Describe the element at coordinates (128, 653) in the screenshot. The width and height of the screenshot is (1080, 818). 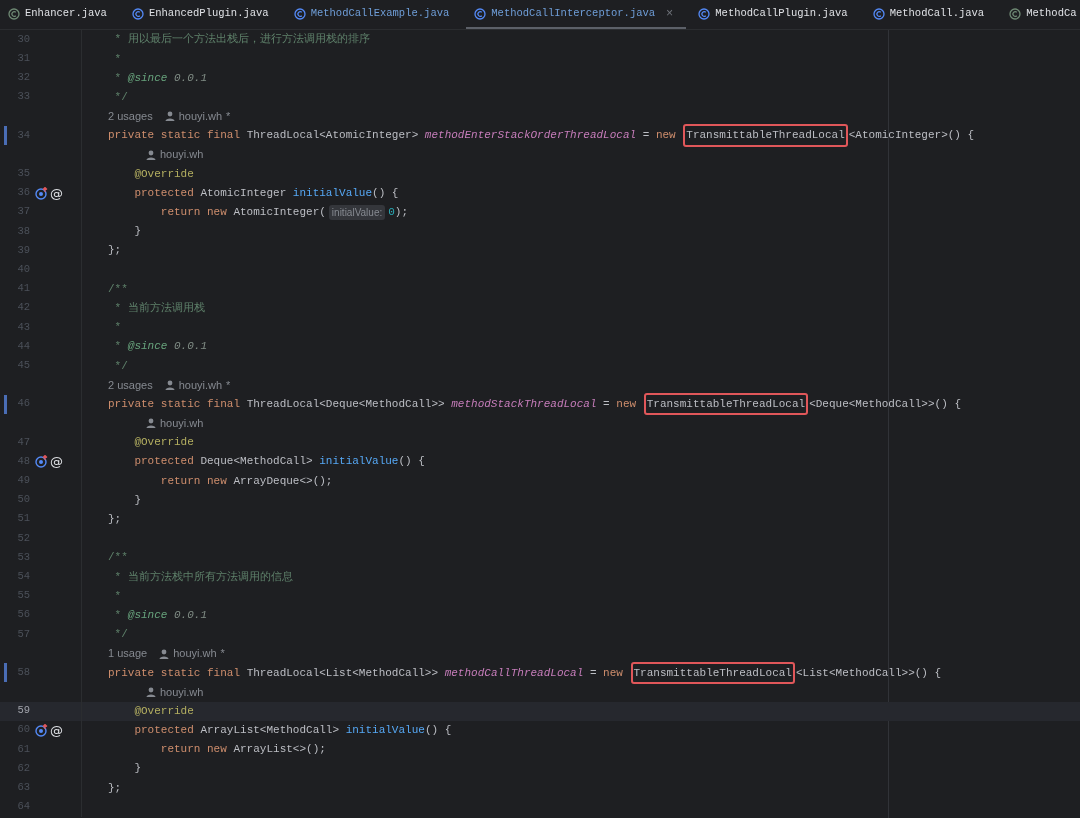
I see `usages-hint: 1 usage` at that location.